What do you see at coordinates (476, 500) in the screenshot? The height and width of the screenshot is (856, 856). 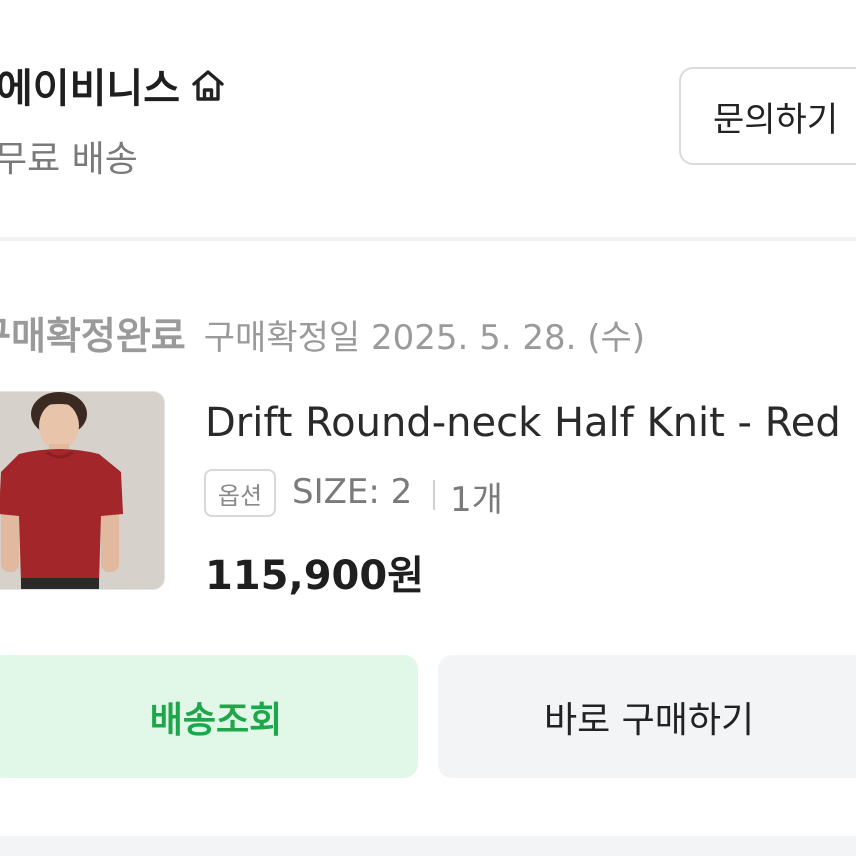 I see `option-quantity: 1개` at bounding box center [476, 500].